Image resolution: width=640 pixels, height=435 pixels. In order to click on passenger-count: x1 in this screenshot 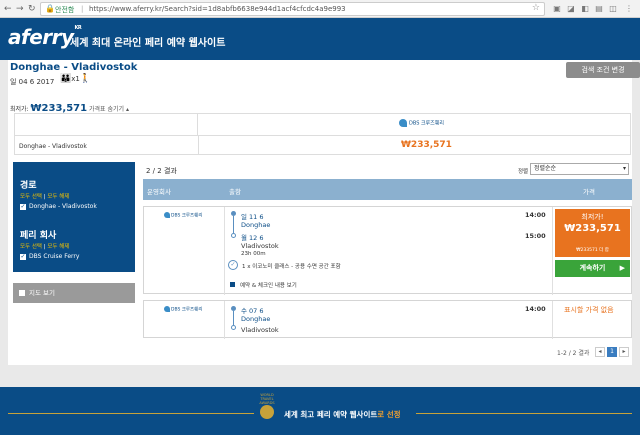, I will do `click(75, 79)`.